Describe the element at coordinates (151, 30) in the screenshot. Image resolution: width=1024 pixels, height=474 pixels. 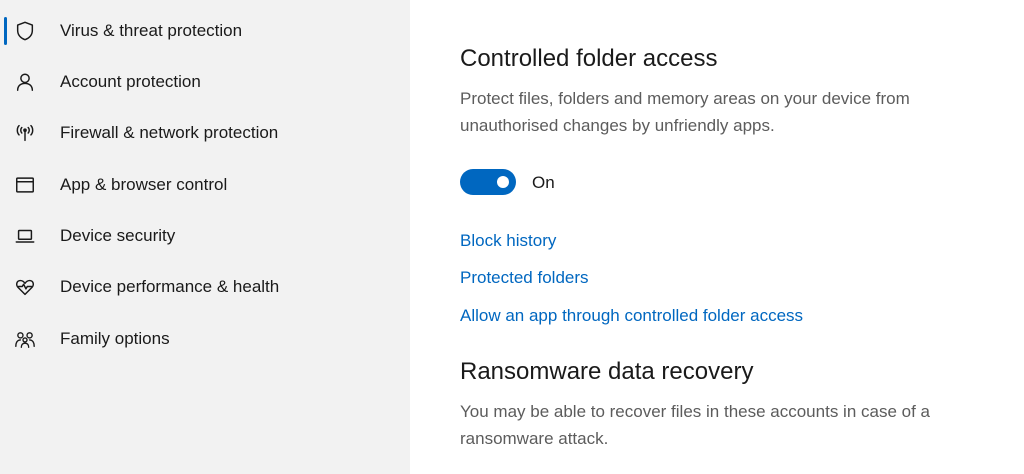
I see `sidebar-item-label: Virus & threat protection` at that location.